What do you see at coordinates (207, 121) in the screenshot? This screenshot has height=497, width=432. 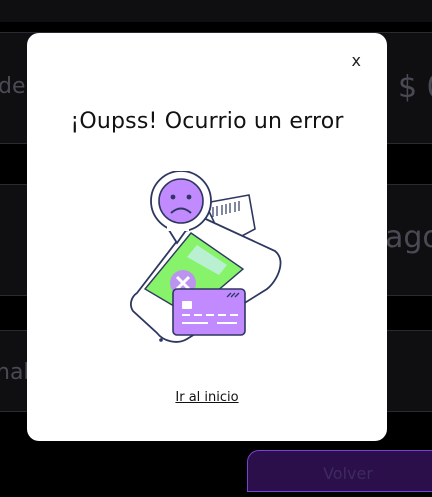 I see `error-title: ¡Oupss! Ocurrio un error` at bounding box center [207, 121].